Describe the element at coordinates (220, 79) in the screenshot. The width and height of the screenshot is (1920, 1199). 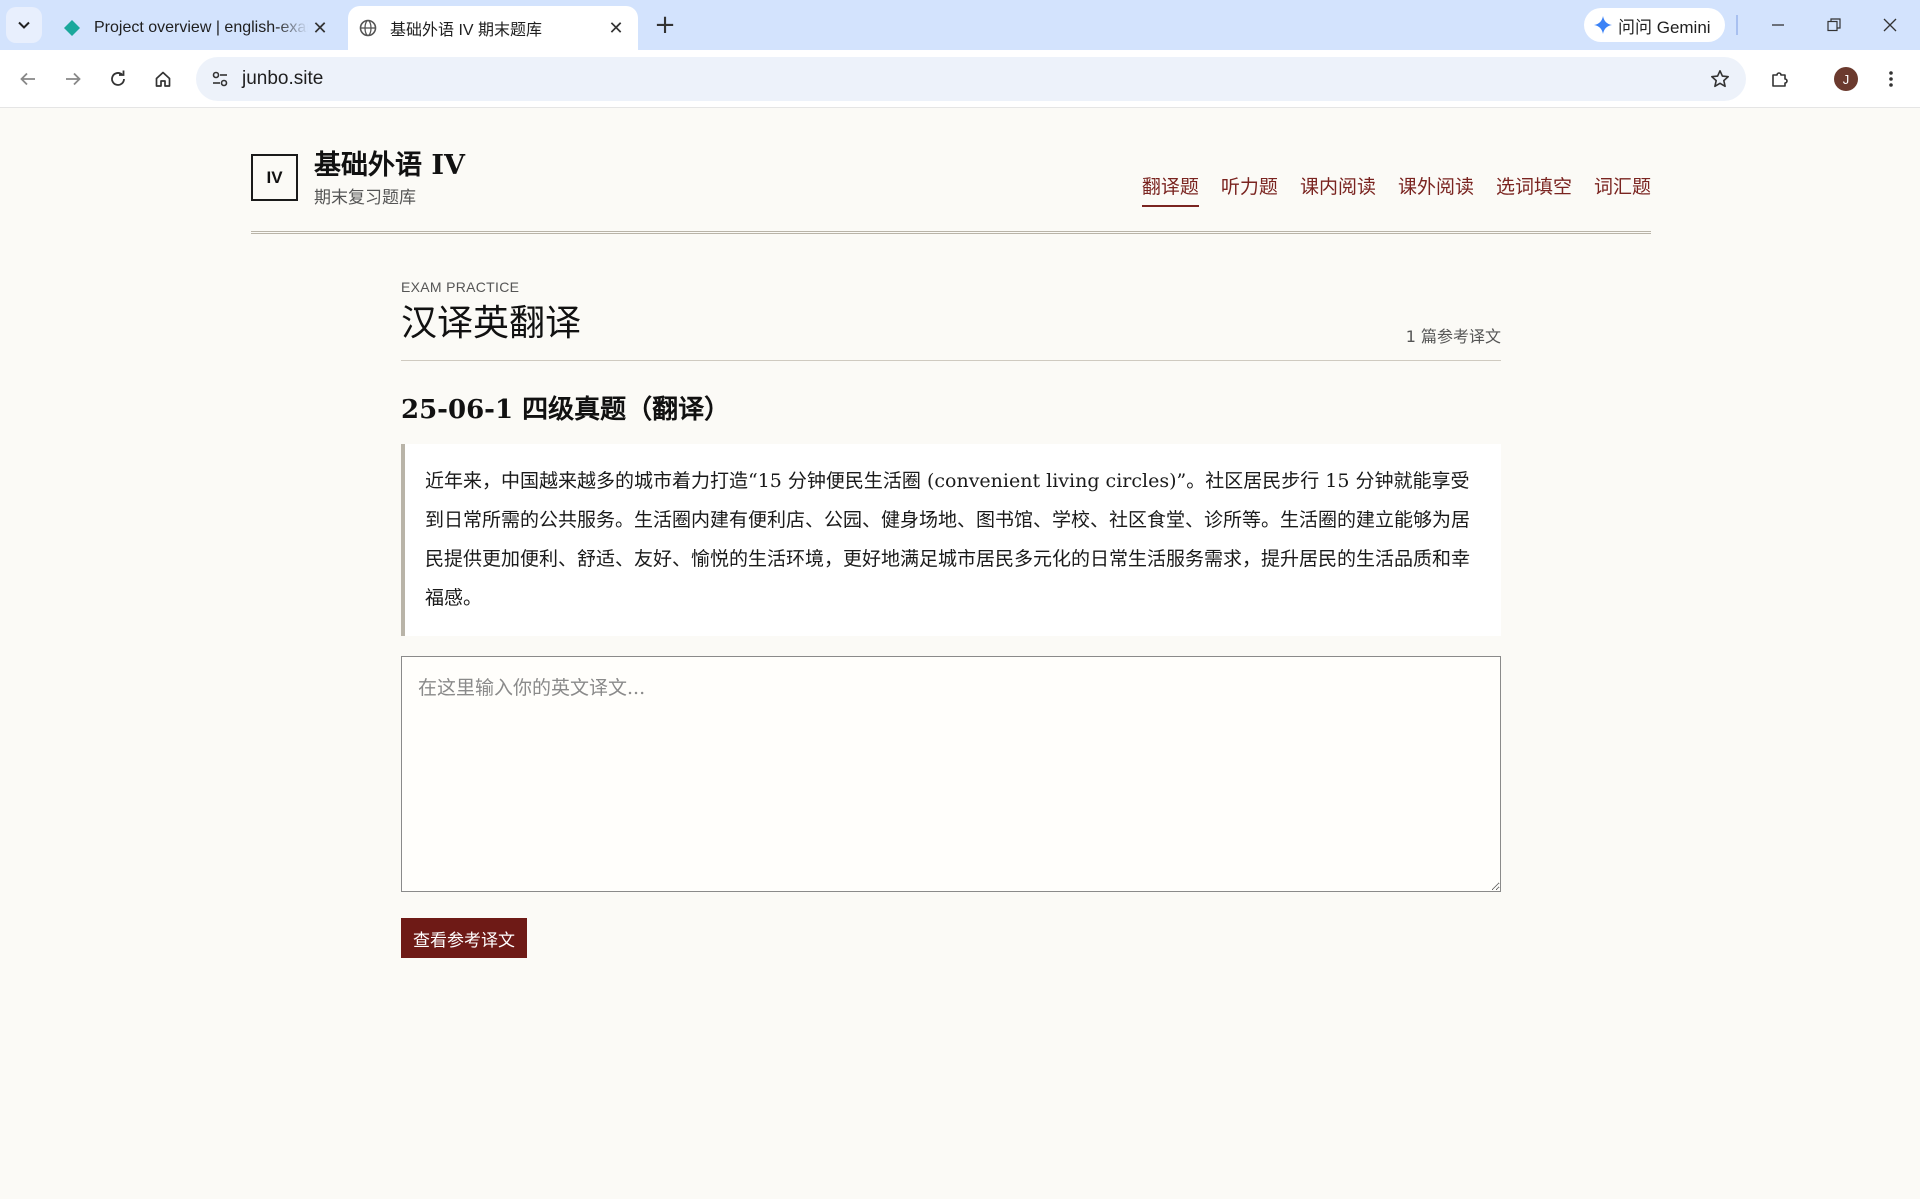
I see `site-info-tune-icon` at that location.